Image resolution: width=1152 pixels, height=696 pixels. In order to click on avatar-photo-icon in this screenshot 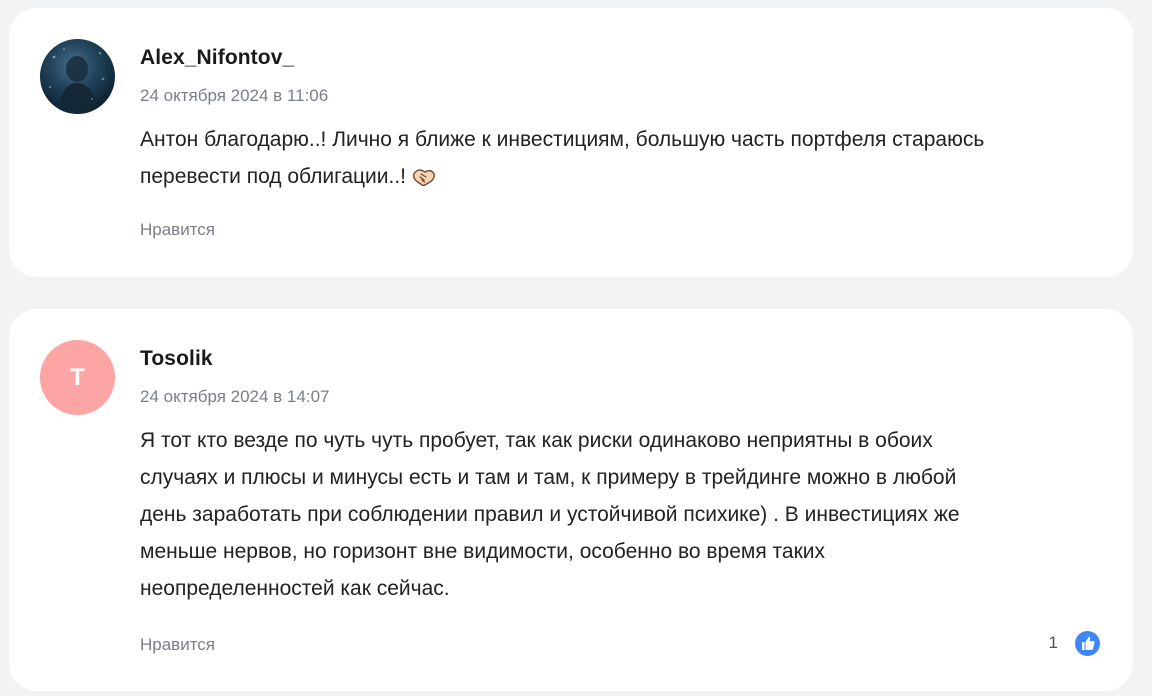, I will do `click(76, 81)`.